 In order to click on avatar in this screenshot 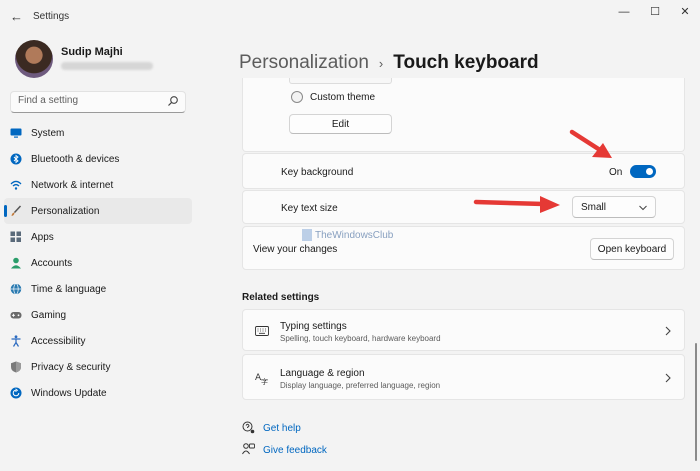, I will do `click(34, 59)`.